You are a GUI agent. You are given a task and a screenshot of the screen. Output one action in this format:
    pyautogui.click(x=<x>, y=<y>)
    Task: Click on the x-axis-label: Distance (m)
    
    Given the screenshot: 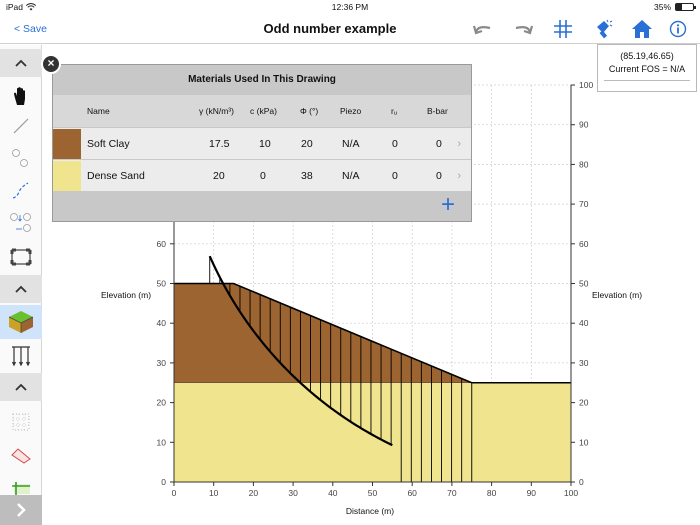 What is the action you would take?
    pyautogui.click(x=370, y=511)
    